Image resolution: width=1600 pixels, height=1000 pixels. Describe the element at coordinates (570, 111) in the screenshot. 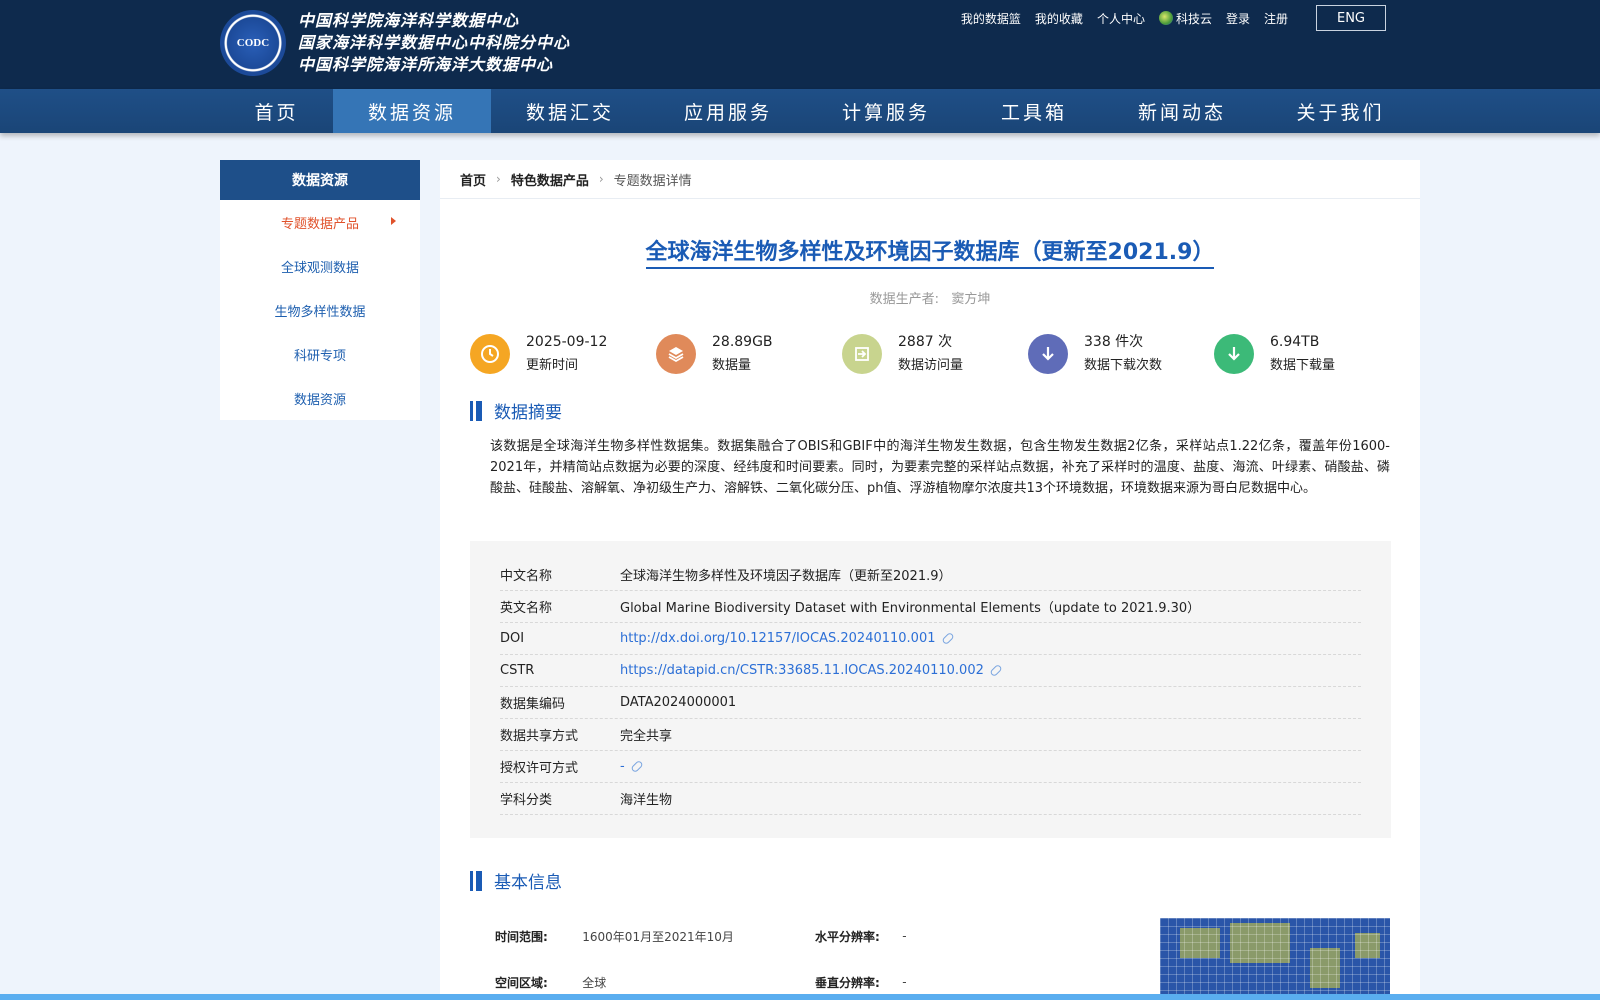

I see `nav-data-submission: 数据汇交` at that location.